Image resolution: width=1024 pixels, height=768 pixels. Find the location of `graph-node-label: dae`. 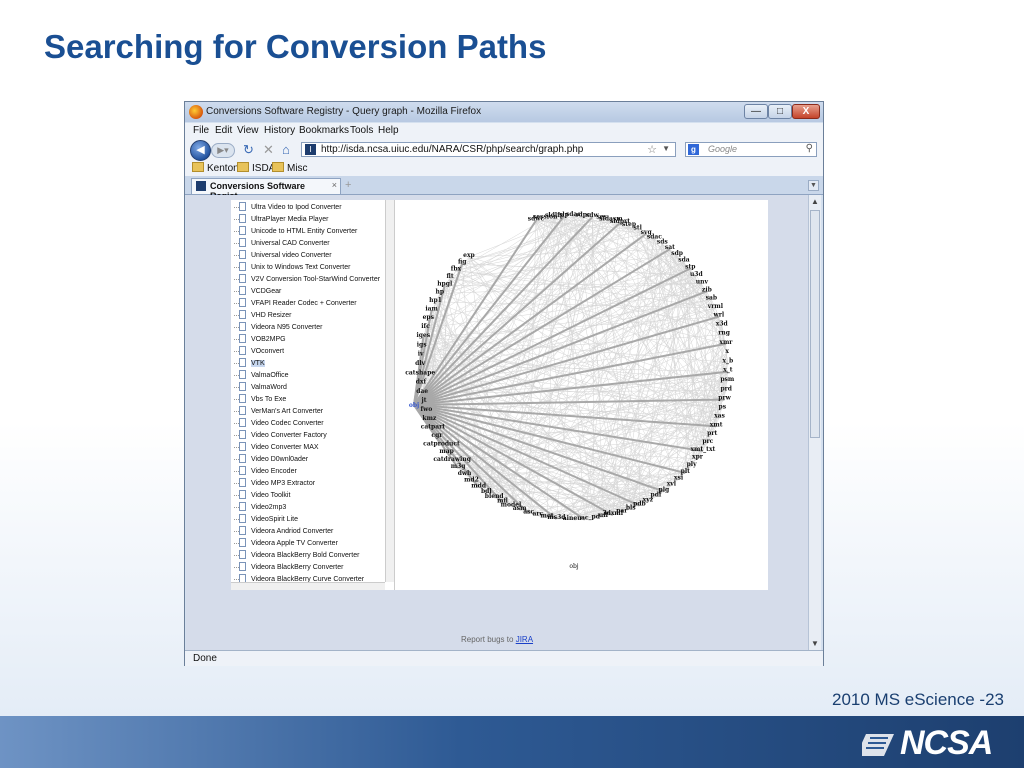

graph-node-label: dae is located at coordinates (422, 391).